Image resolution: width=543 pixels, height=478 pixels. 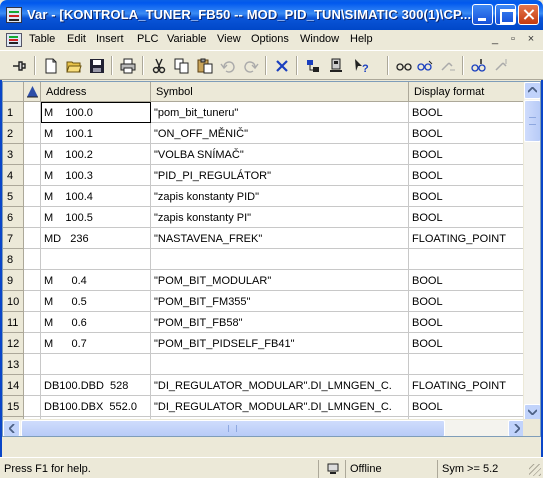 I want to click on menu-view: View, so click(x=229, y=39).